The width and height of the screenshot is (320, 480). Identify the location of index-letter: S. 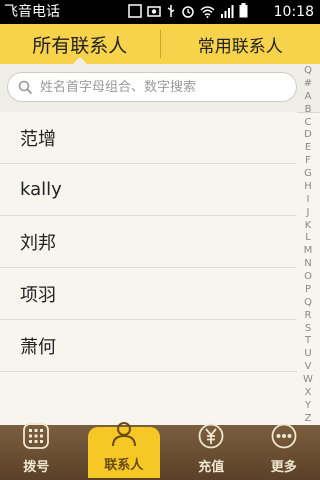
(308, 328).